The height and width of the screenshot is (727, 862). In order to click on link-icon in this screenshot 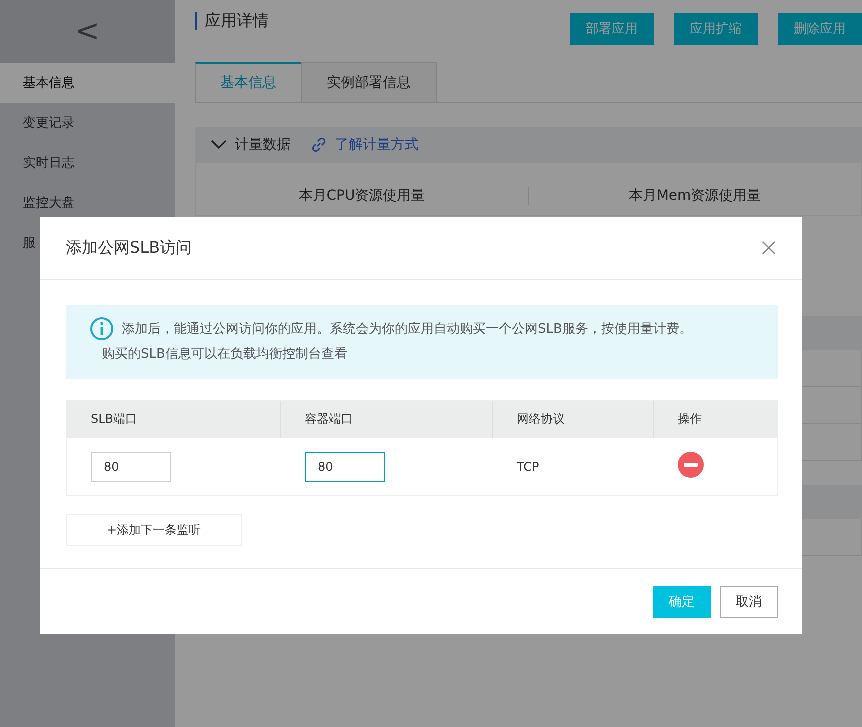, I will do `click(319, 145)`.